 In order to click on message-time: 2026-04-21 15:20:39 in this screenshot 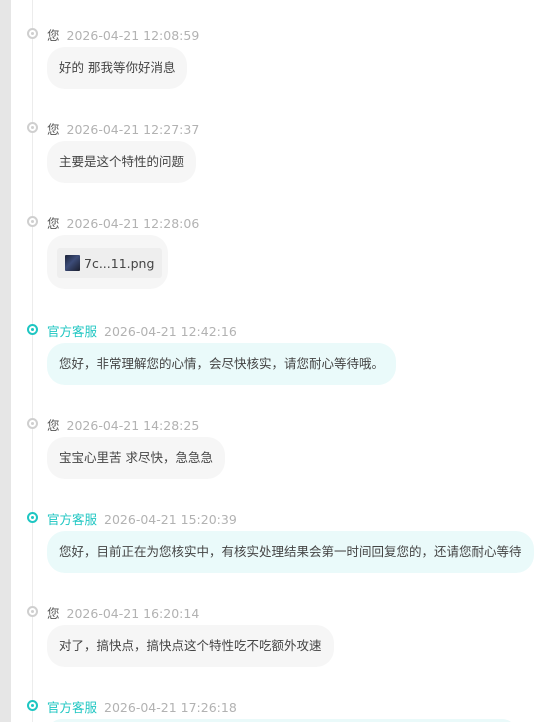, I will do `click(170, 519)`.